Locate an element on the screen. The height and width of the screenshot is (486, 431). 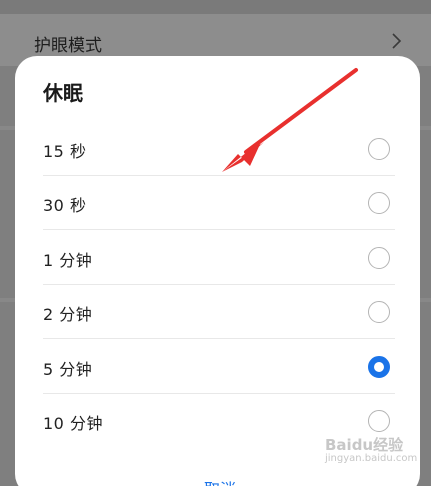
baidu-watermark: Baidu经验 jingyan.baidu.com is located at coordinates (371, 451).